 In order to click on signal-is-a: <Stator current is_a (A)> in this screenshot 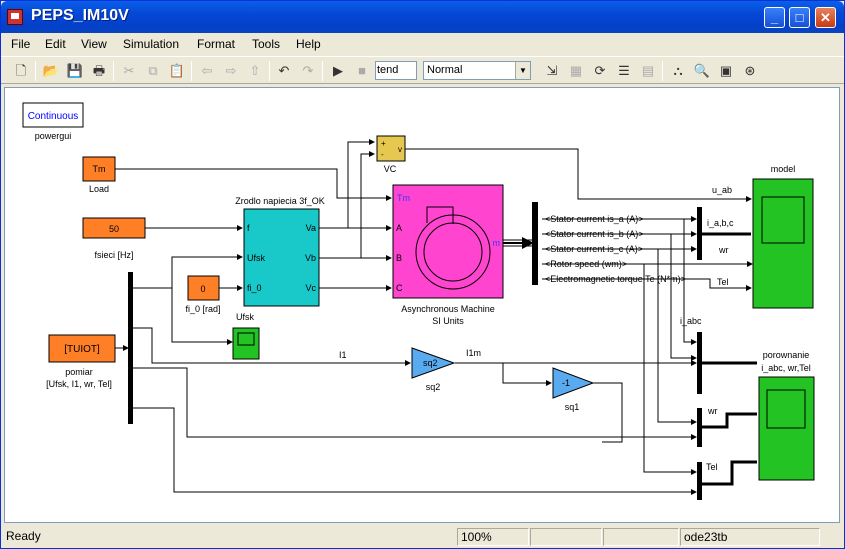, I will do `click(594, 219)`.